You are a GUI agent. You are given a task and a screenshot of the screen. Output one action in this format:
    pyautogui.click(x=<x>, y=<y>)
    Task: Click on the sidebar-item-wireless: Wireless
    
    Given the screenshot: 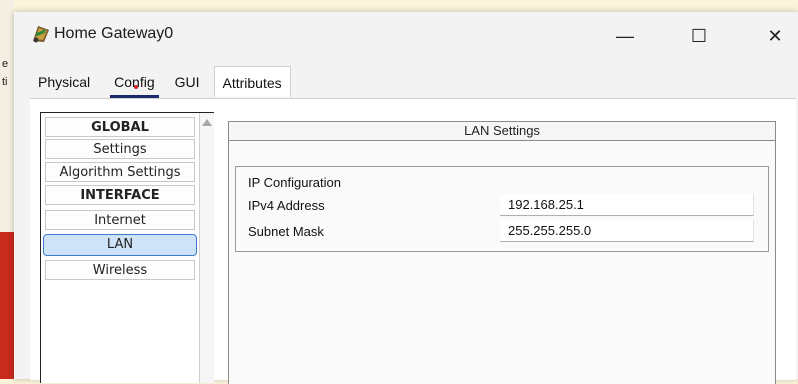 What is the action you would take?
    pyautogui.click(x=120, y=270)
    